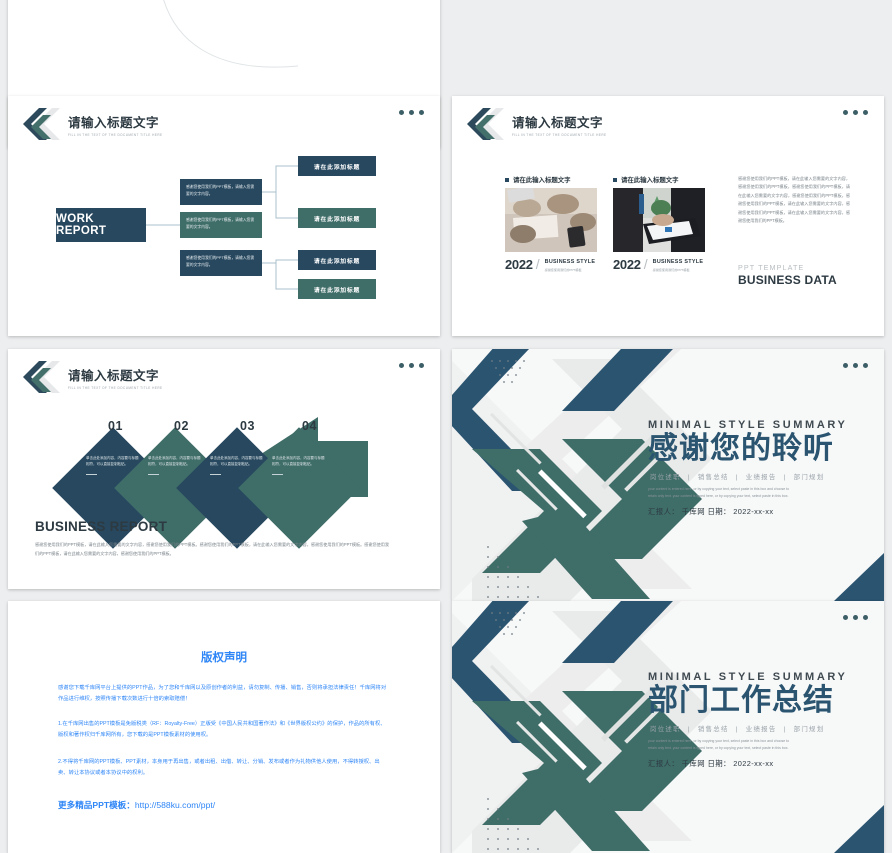 This screenshot has width=892, height=853. I want to click on step-number-2: 02, so click(181, 426).